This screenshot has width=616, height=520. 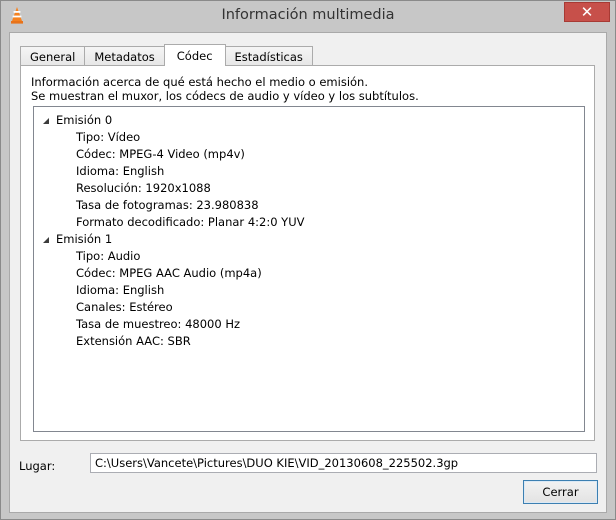 I want to click on tree-leaf: Formato decodificado: Planar 4:2:0 YUV, so click(x=190, y=222).